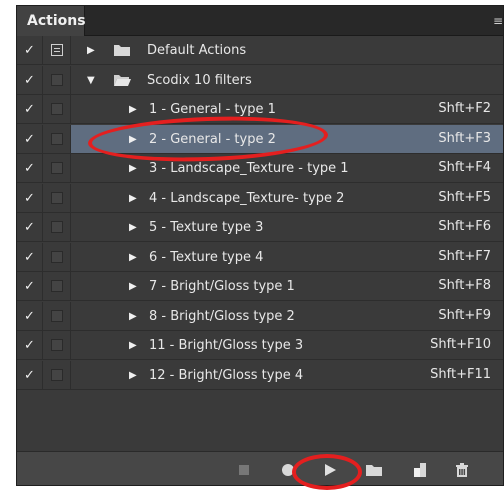  I want to click on action-label: 5 - Texture type 3, so click(206, 227).